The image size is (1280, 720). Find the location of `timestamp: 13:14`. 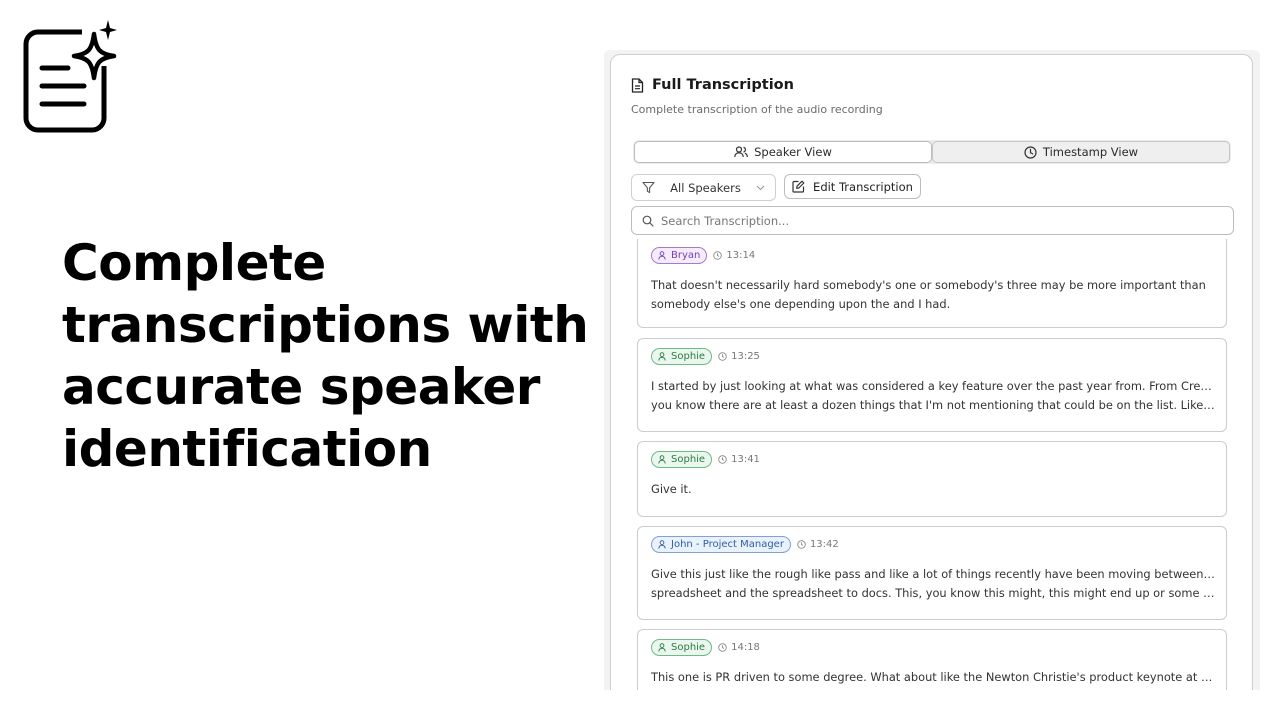

timestamp: 13:14 is located at coordinates (734, 255).